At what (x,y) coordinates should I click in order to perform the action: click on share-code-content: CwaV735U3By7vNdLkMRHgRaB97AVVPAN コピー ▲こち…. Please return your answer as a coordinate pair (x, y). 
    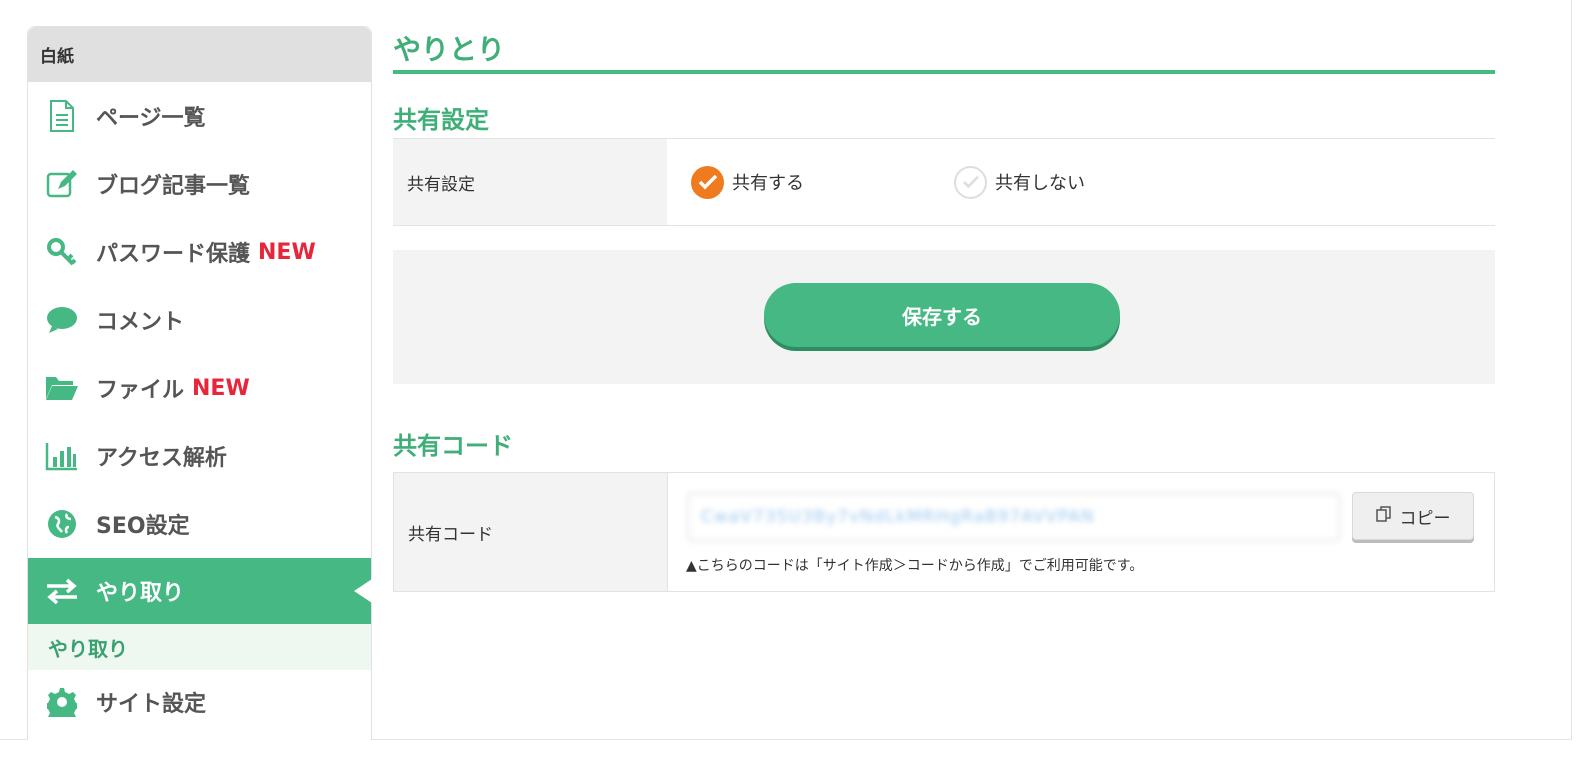
    Looking at the image, I should click on (1081, 532).